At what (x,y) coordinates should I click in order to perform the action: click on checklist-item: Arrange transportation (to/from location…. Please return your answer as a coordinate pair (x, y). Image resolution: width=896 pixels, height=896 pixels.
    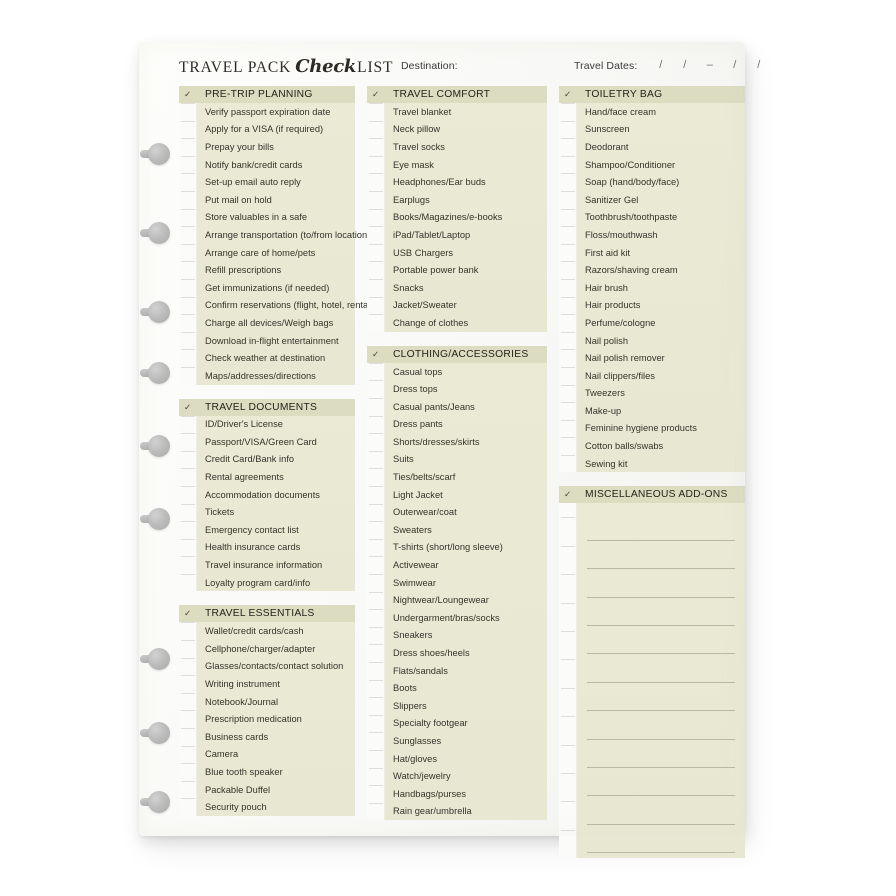
    Looking at the image, I should click on (283, 235).